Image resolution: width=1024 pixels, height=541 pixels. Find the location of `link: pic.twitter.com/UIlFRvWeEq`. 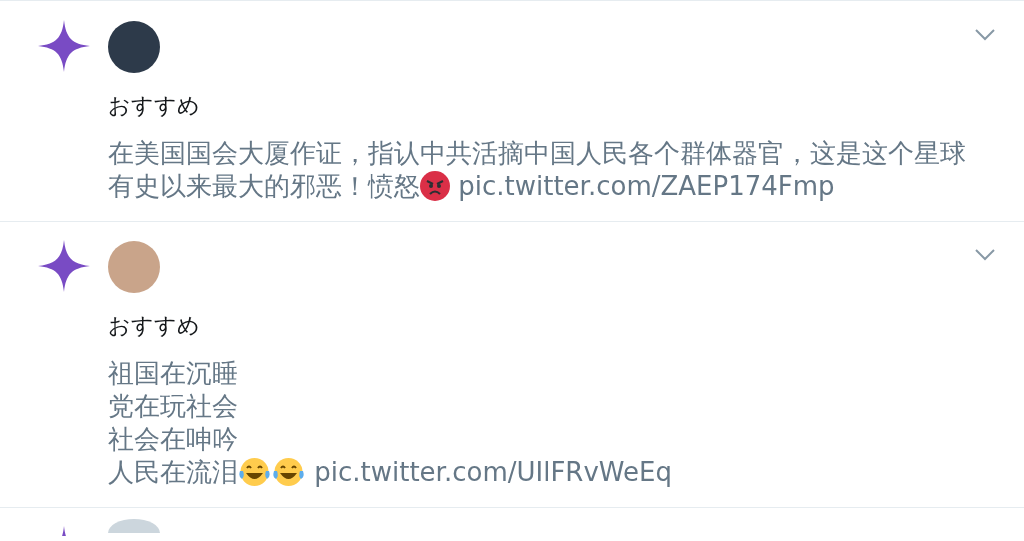

link: pic.twitter.com/UIlFRvWeEq is located at coordinates (489, 472).